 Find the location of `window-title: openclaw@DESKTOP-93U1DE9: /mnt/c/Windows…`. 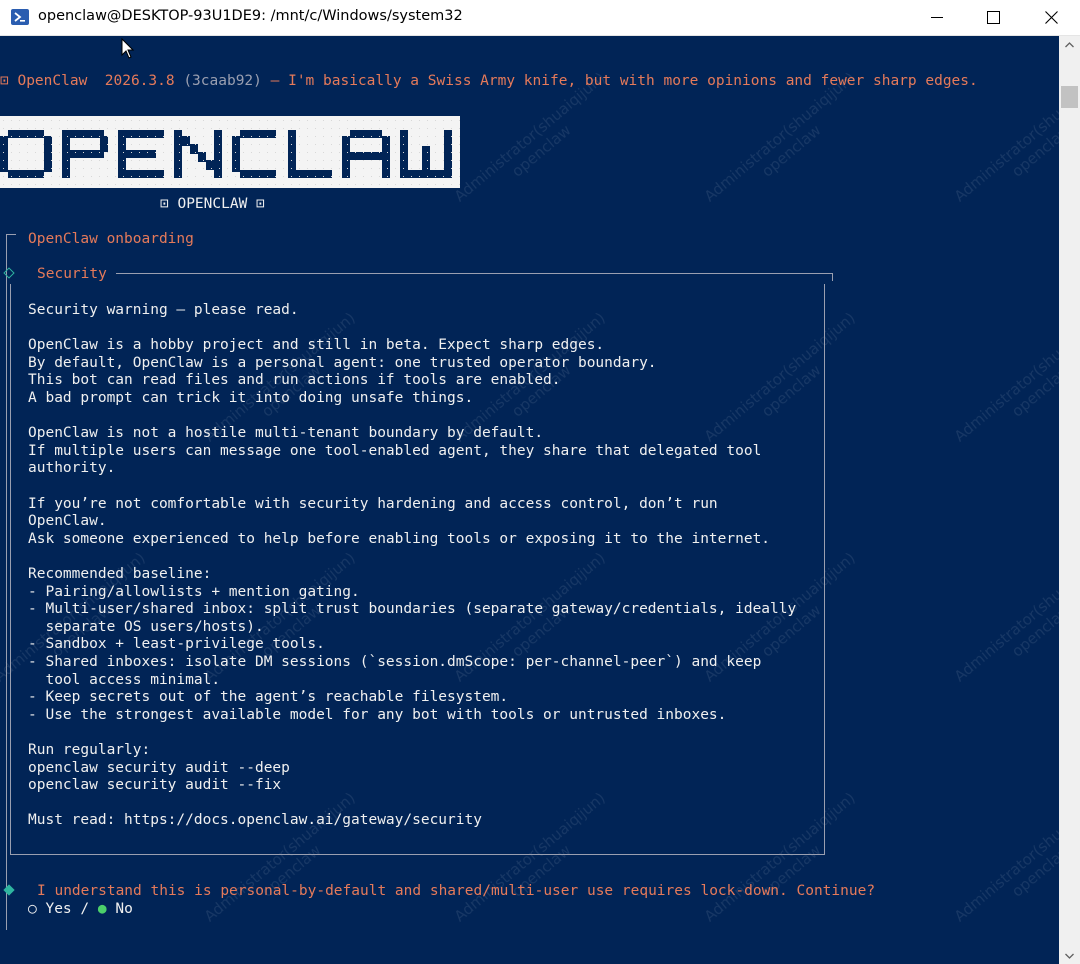

window-title: openclaw@DESKTOP-93U1DE9: /mnt/c/Windows… is located at coordinates (250, 16).